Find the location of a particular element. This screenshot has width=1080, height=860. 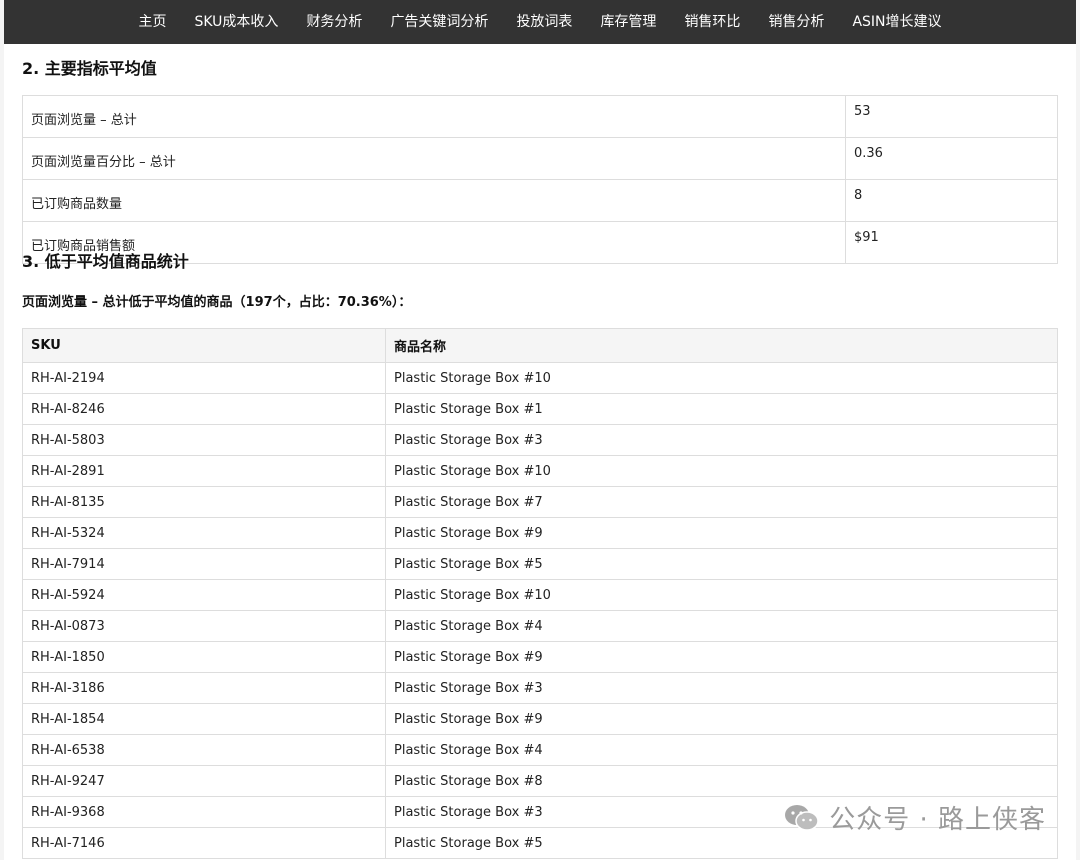

watermark: 公众号 · 路上侠客 is located at coordinates (914, 817).